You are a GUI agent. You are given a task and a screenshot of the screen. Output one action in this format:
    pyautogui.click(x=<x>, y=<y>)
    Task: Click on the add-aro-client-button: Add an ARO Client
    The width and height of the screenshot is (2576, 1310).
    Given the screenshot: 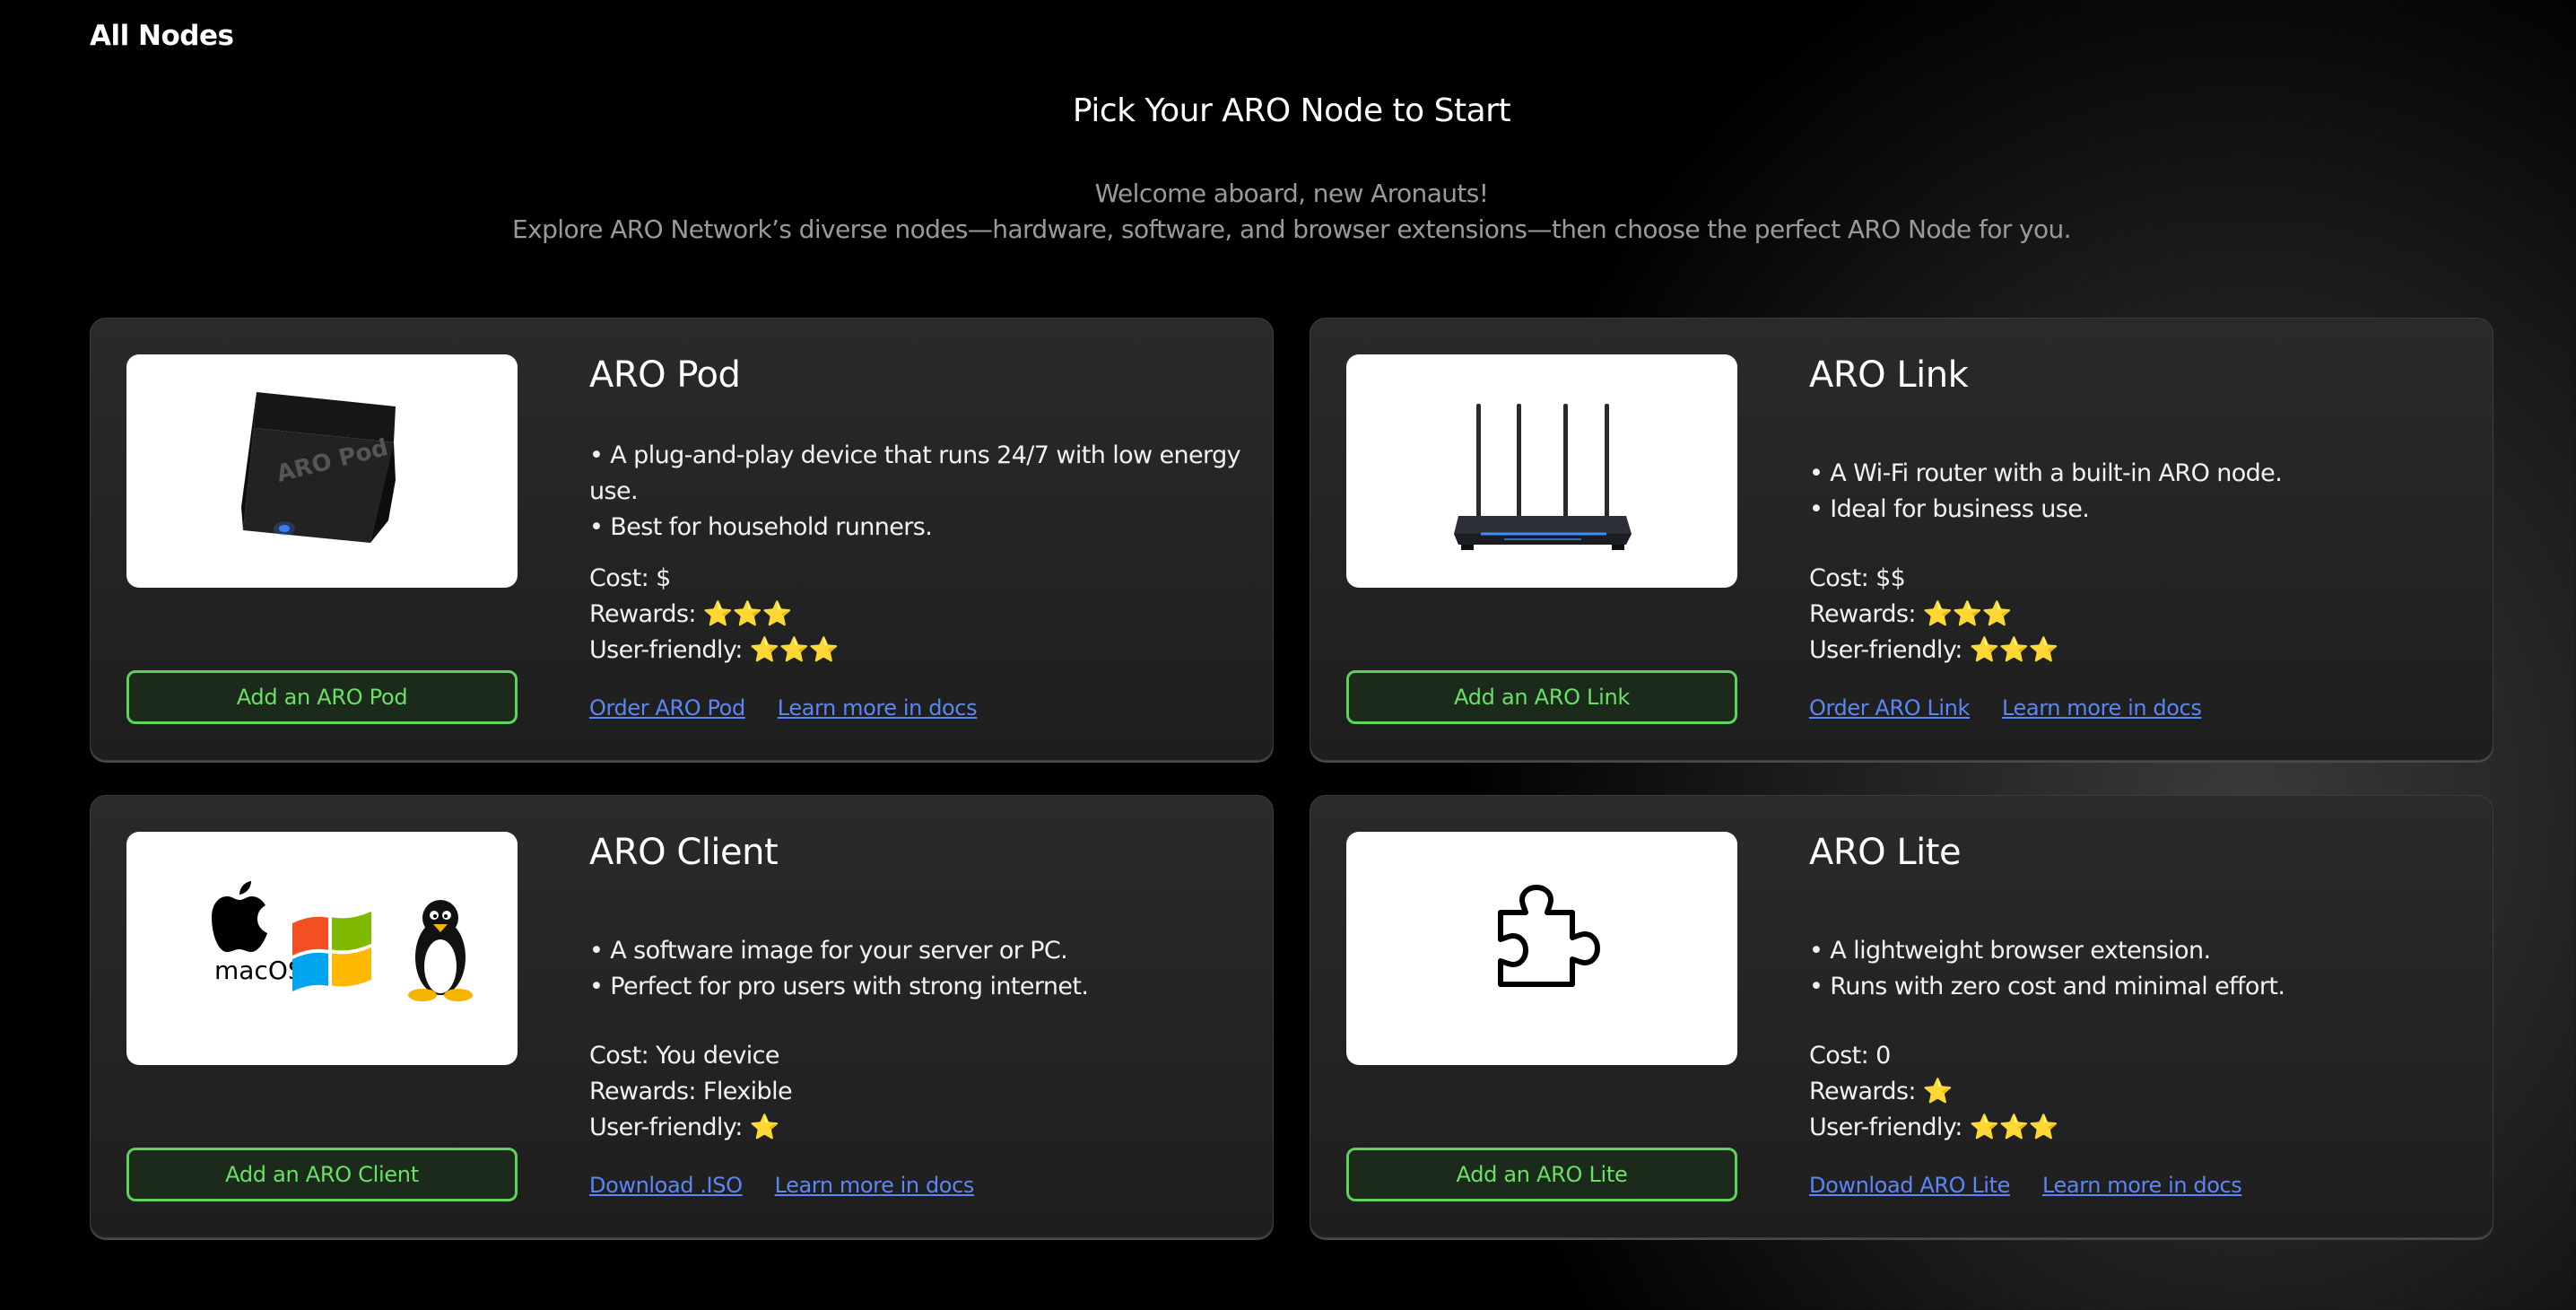 What is the action you would take?
    pyautogui.click(x=322, y=1174)
    